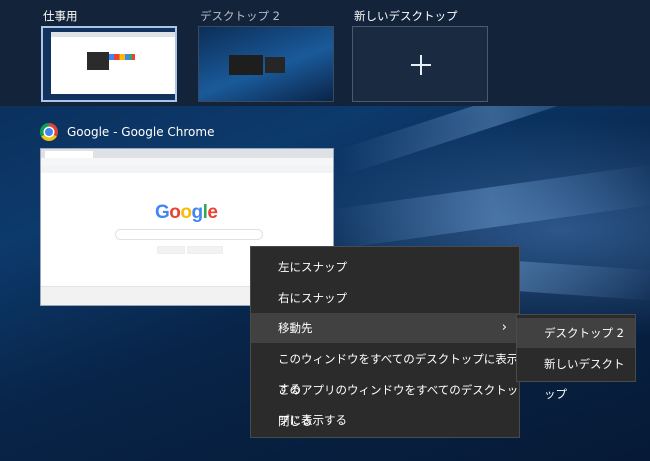 The height and width of the screenshot is (461, 650). Describe the element at coordinates (49, 132) in the screenshot. I see `chrome-logo-icon` at that location.